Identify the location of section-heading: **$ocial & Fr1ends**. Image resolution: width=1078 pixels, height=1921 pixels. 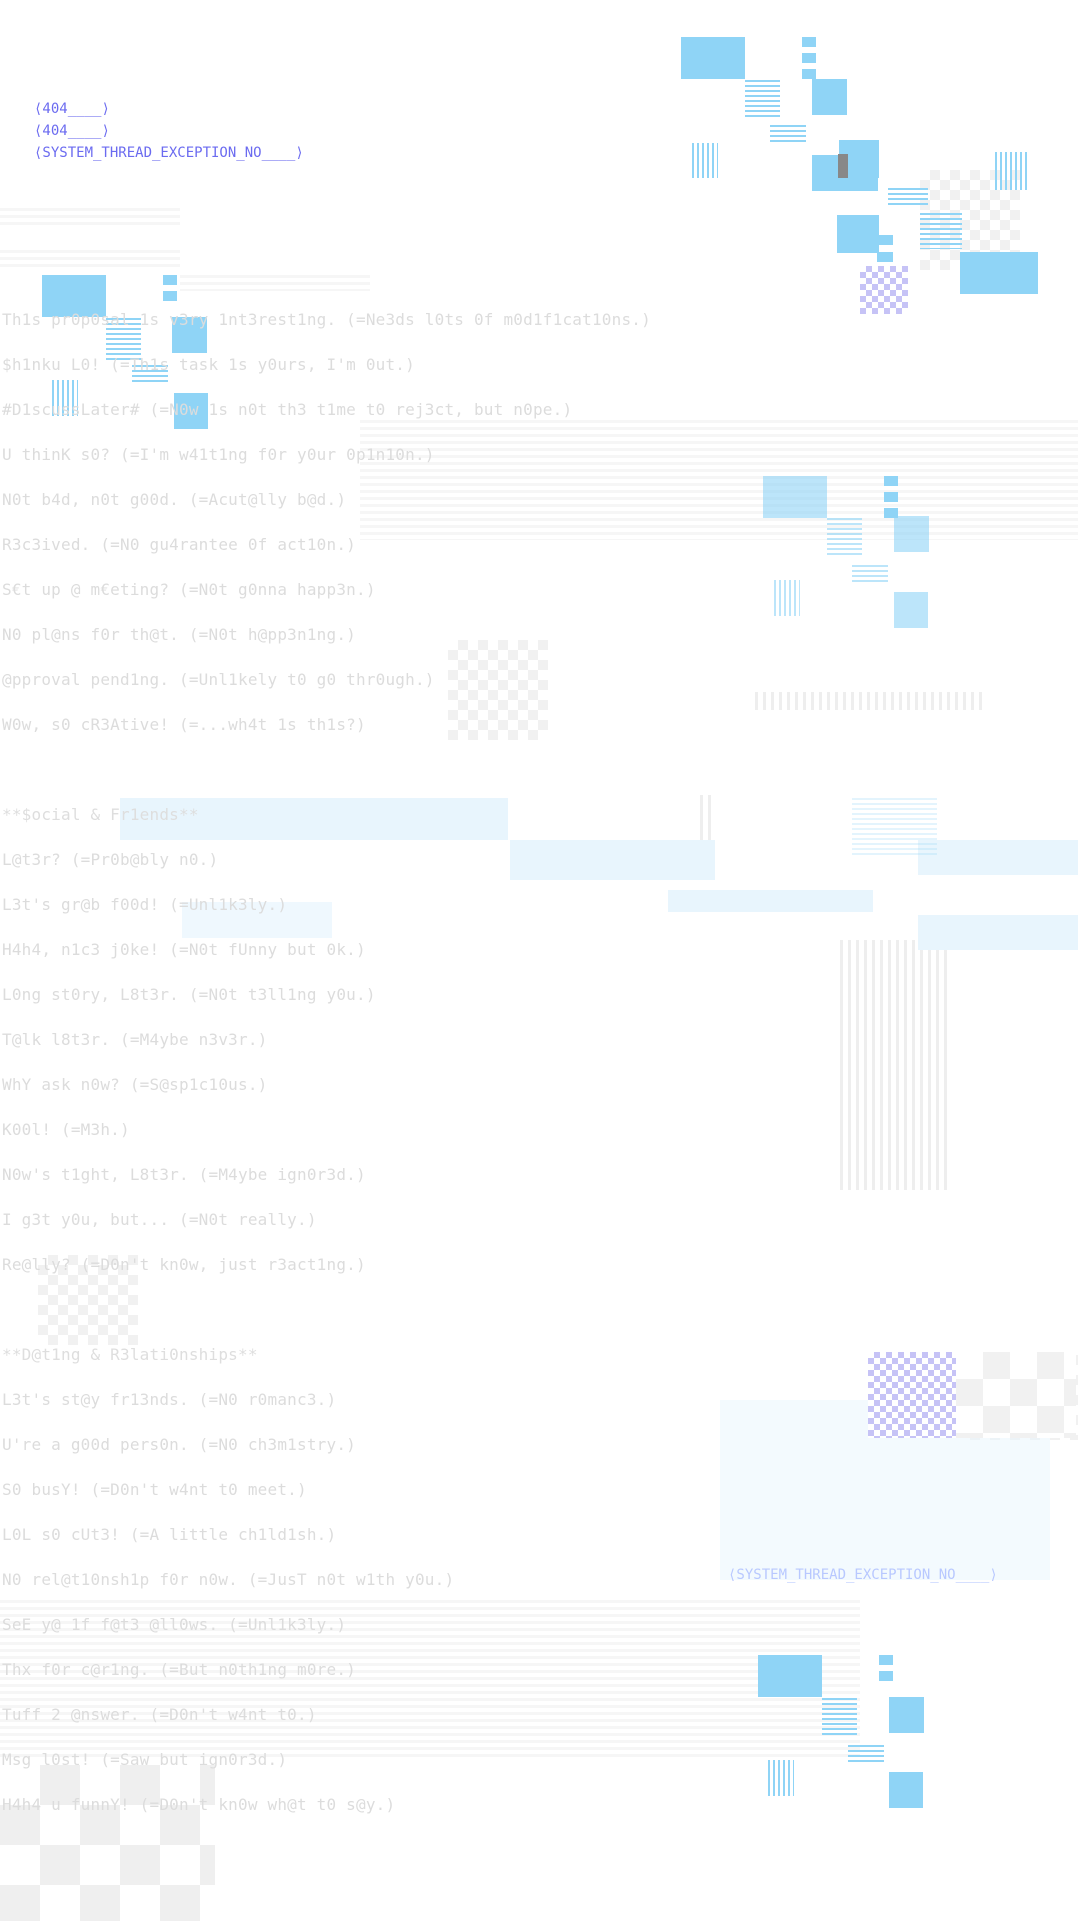
(100, 814).